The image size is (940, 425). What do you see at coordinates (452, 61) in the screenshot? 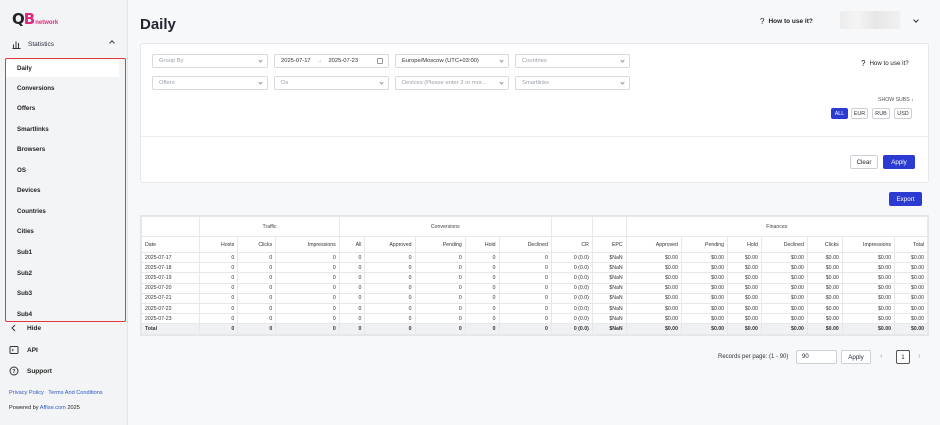
I see `timezone-select: Europe/Moscow (UTC+03:00)` at bounding box center [452, 61].